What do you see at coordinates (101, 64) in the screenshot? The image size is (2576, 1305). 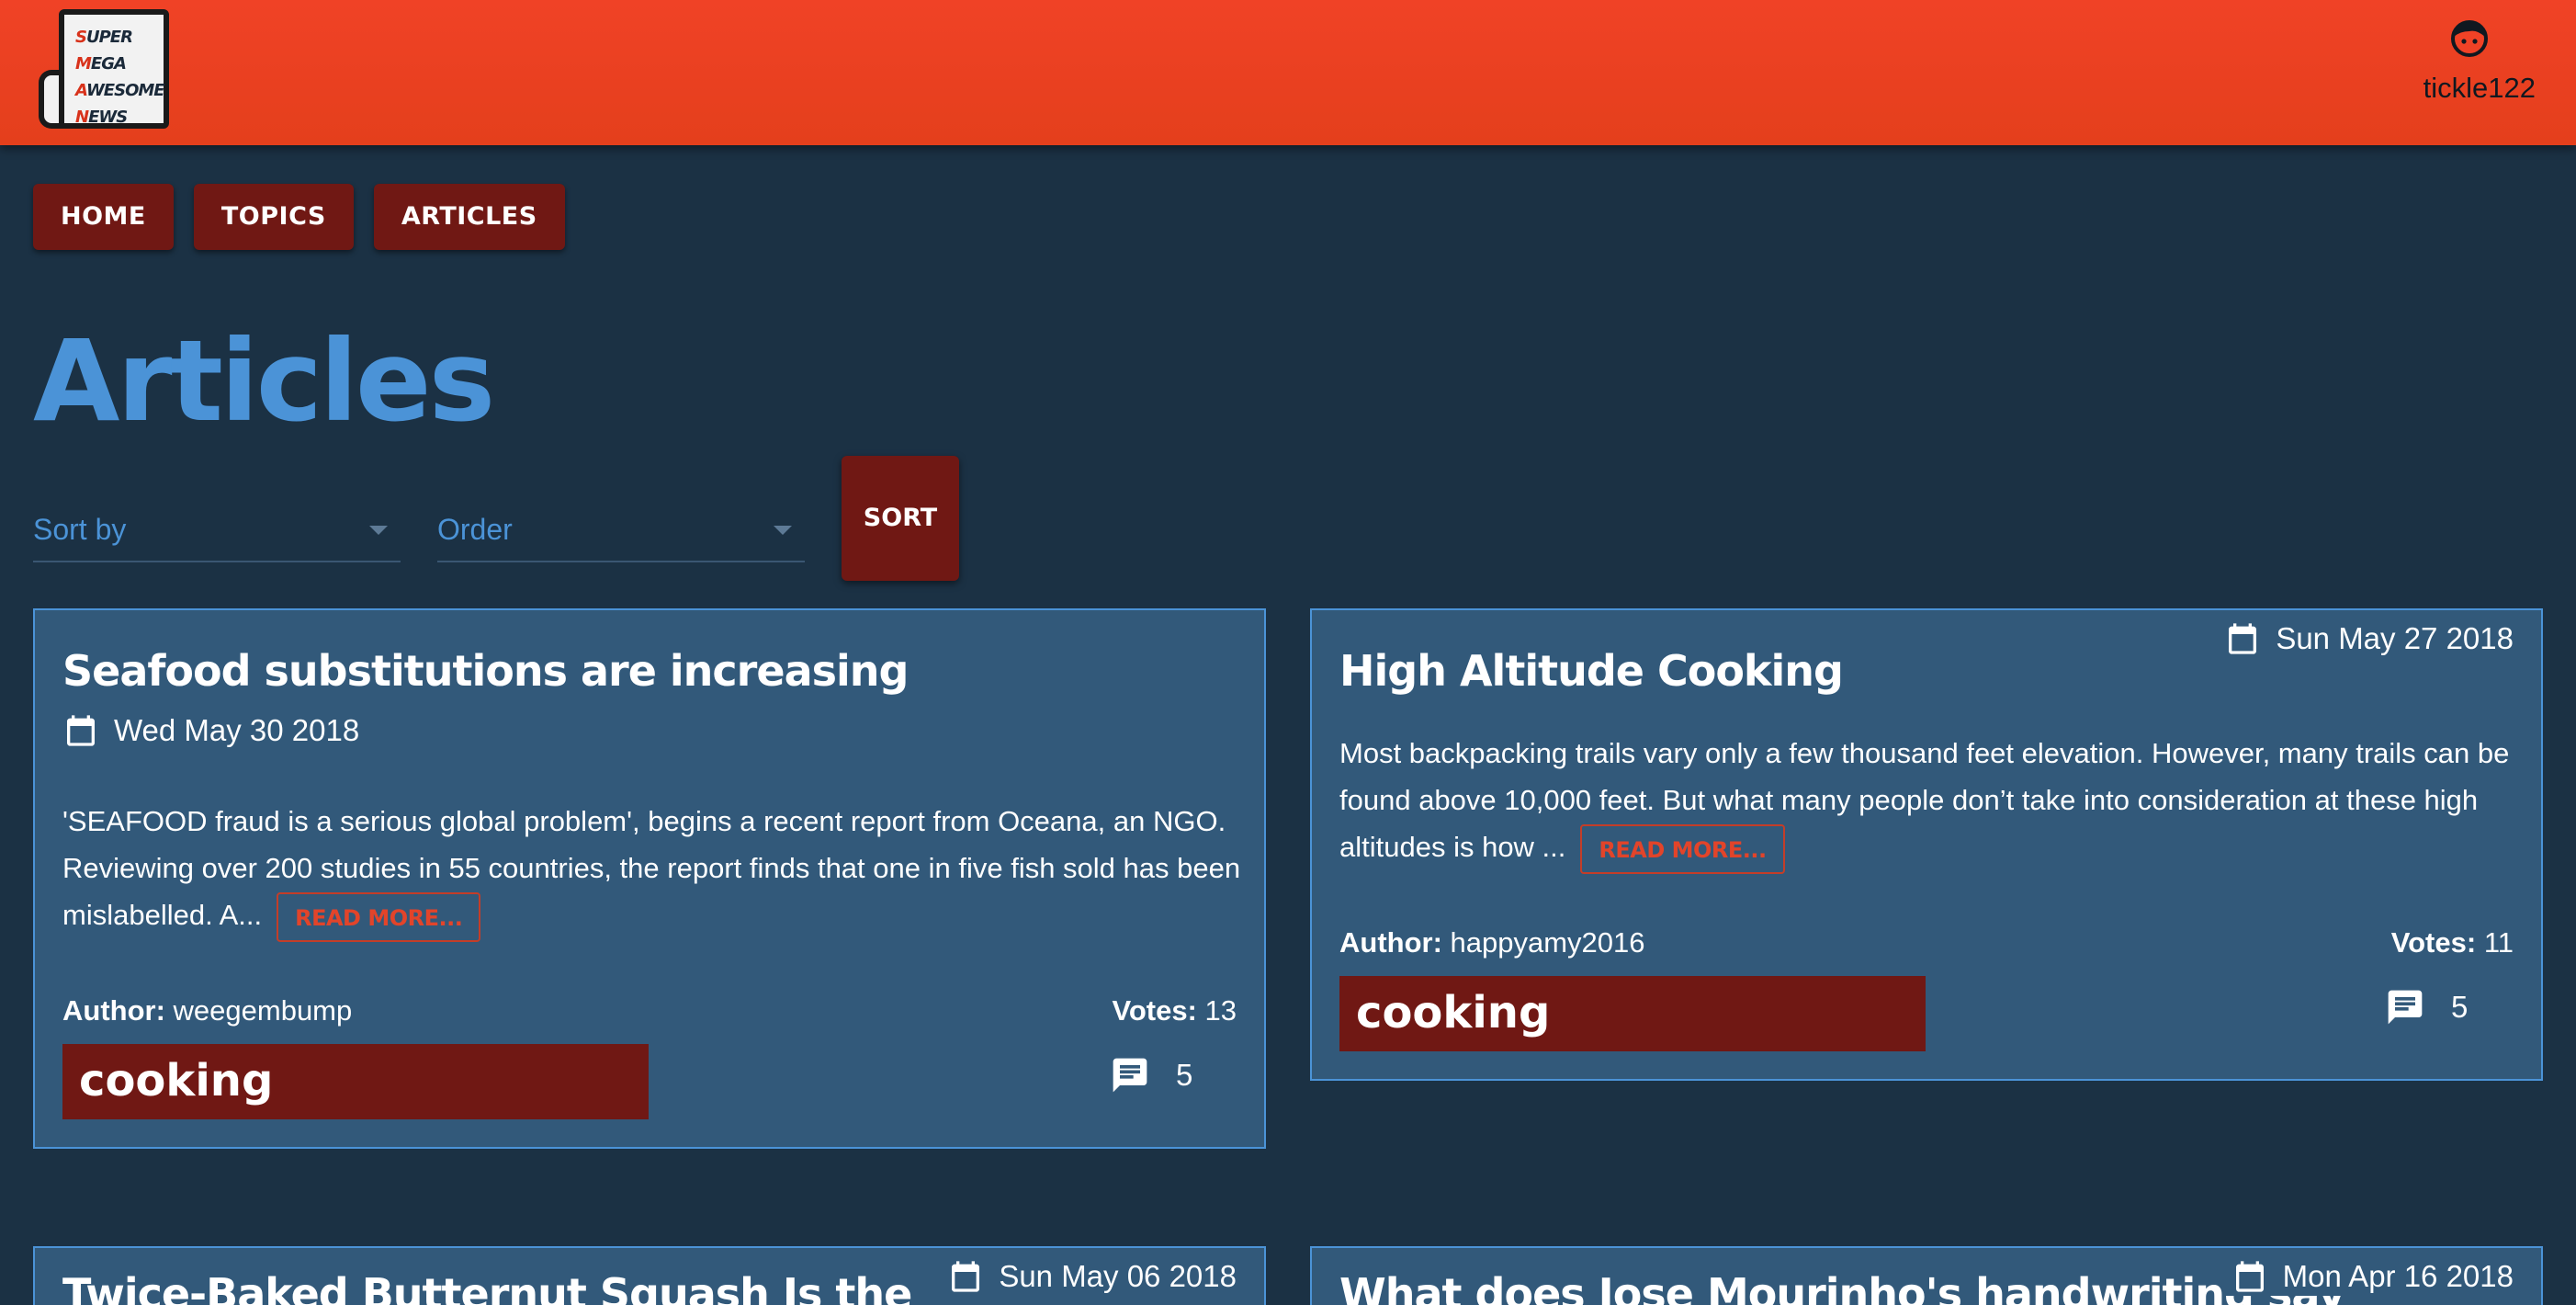 I see `logo-line-2: MEGA` at bounding box center [101, 64].